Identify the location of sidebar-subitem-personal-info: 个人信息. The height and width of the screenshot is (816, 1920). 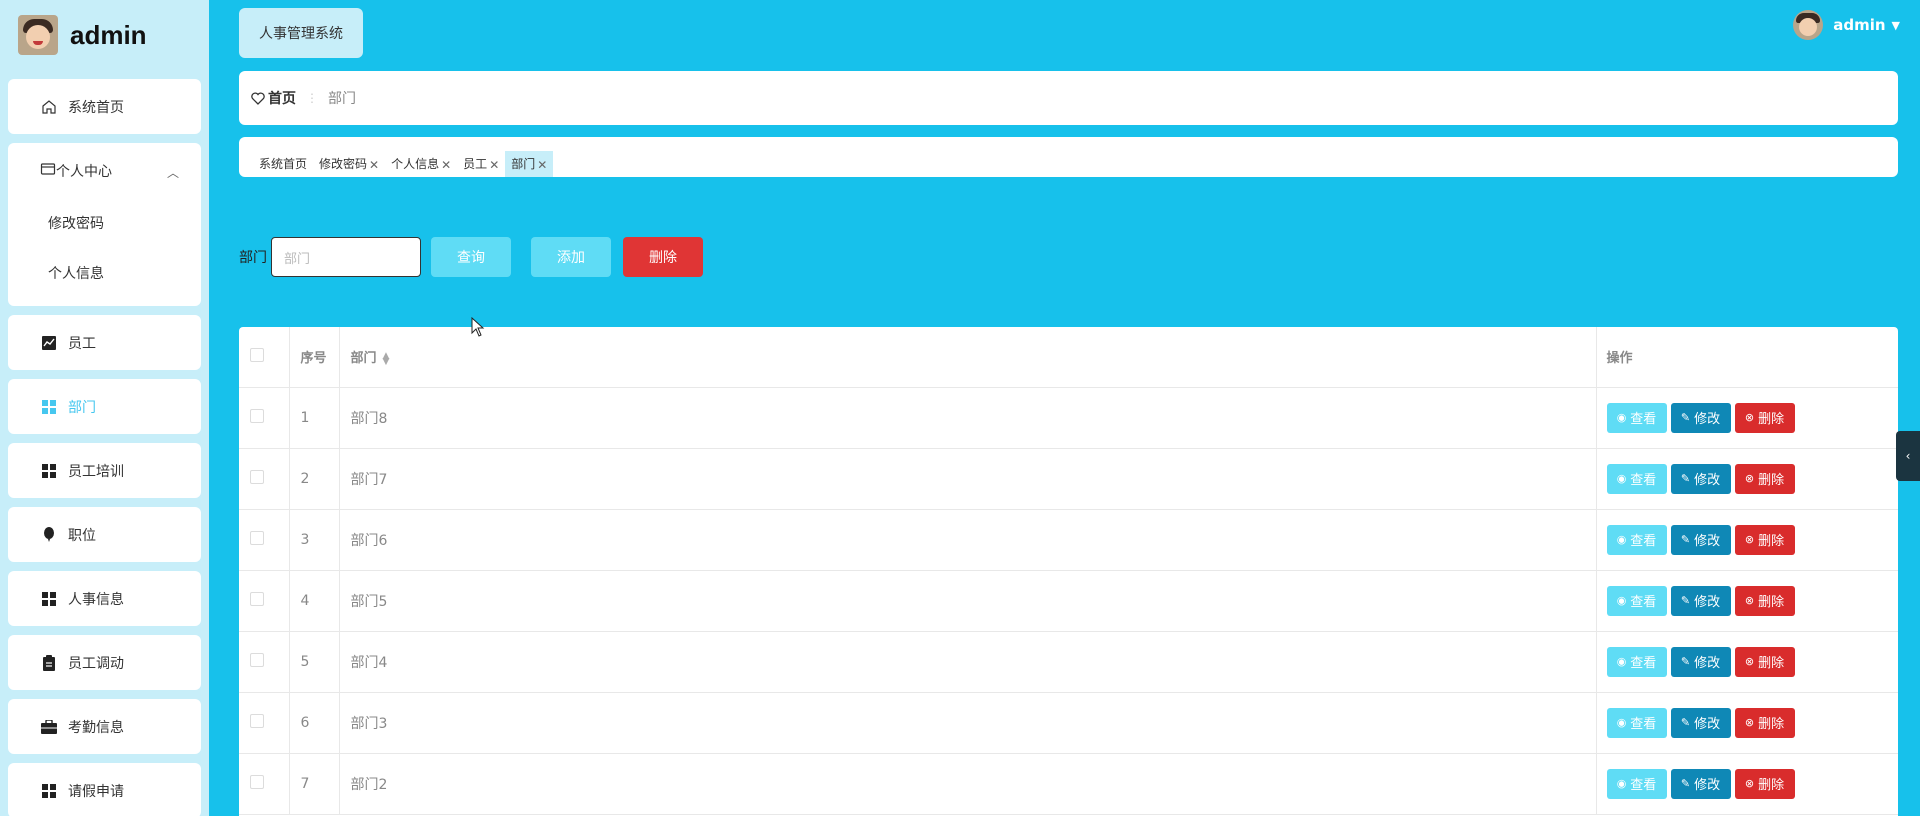
(104, 273).